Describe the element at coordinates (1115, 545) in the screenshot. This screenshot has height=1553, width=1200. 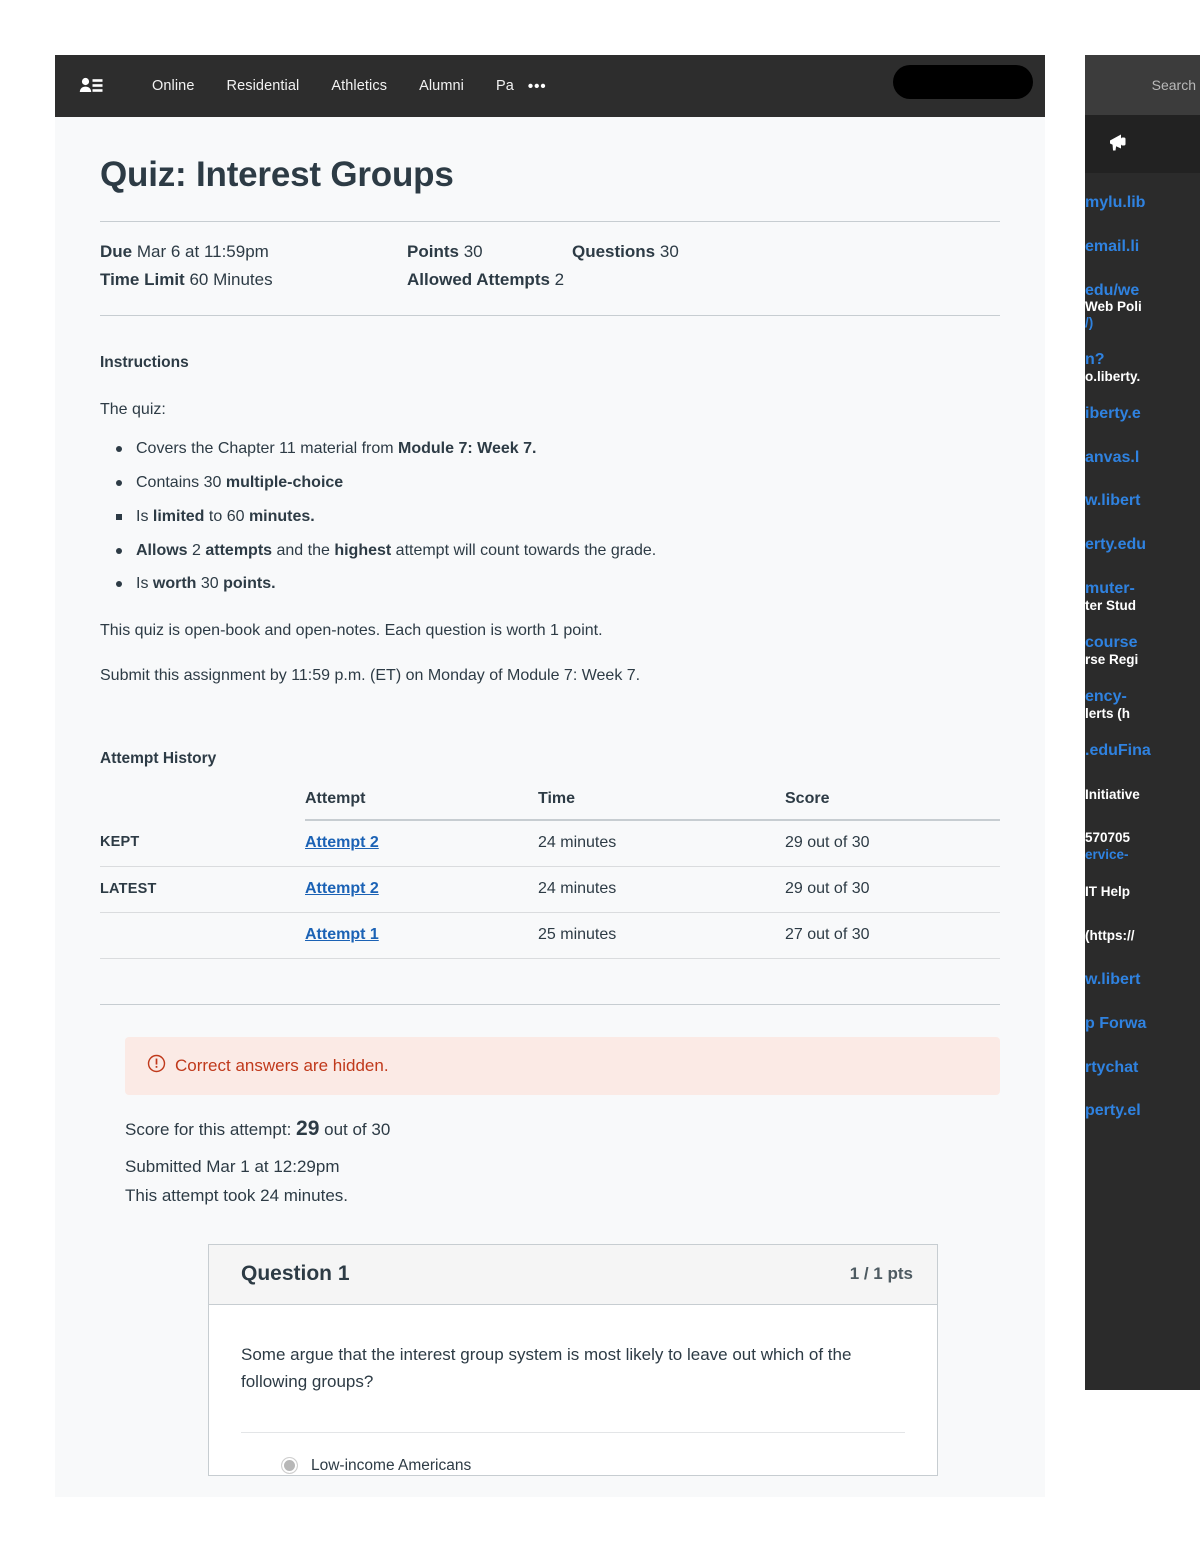
I see `panel-link: erty.edu` at that location.